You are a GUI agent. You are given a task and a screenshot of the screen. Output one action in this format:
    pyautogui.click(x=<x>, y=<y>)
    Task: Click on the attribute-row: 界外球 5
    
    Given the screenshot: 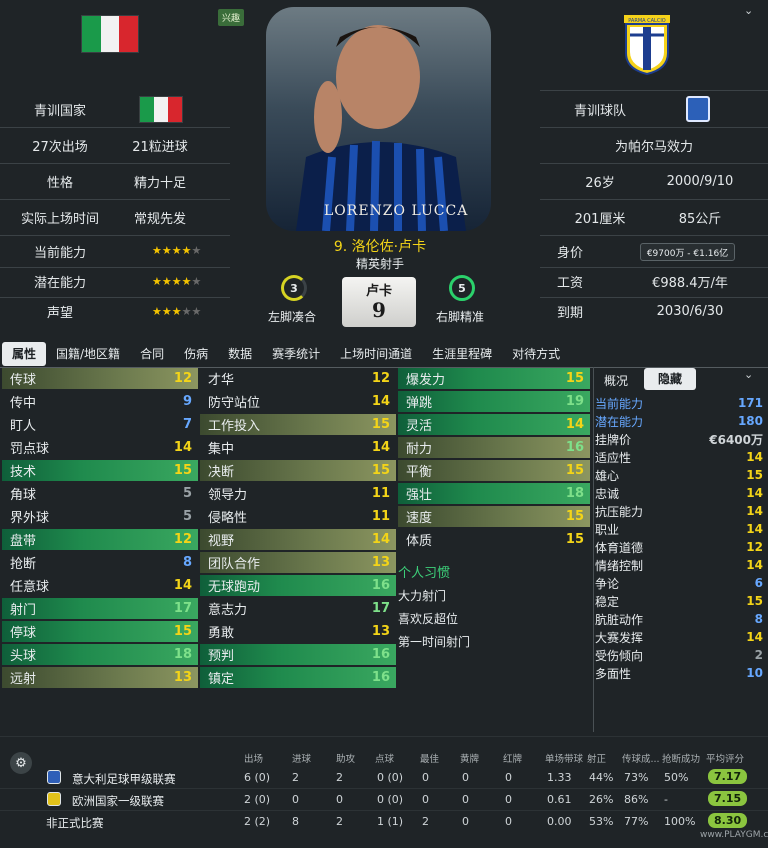 What is the action you would take?
    pyautogui.click(x=100, y=516)
    